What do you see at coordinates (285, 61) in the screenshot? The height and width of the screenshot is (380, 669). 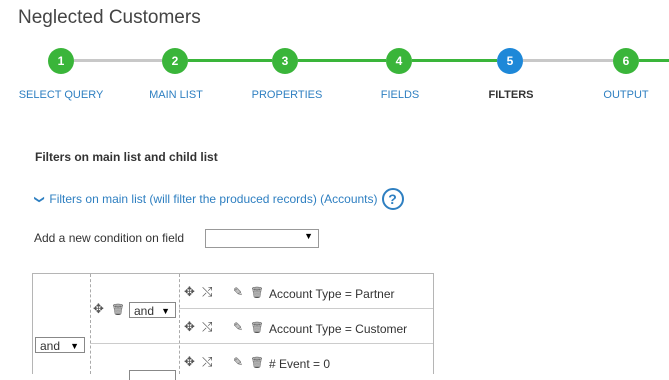 I see `step-3-circle: 3` at bounding box center [285, 61].